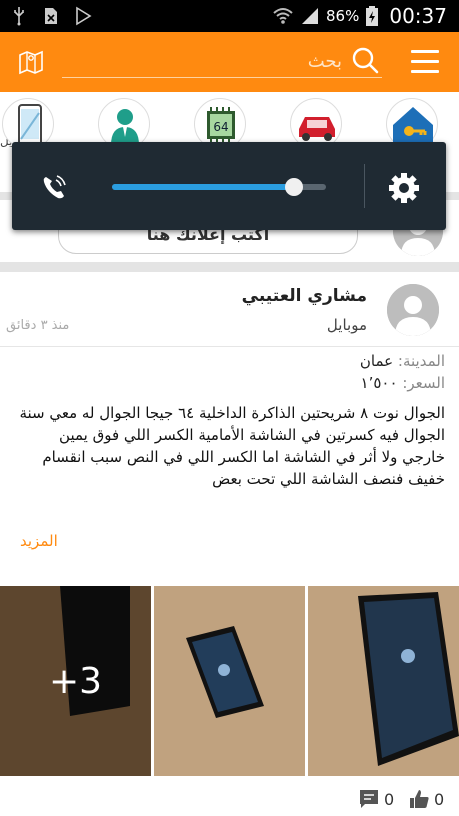  Describe the element at coordinates (31, 62) in the screenshot. I see `map-icon` at that location.